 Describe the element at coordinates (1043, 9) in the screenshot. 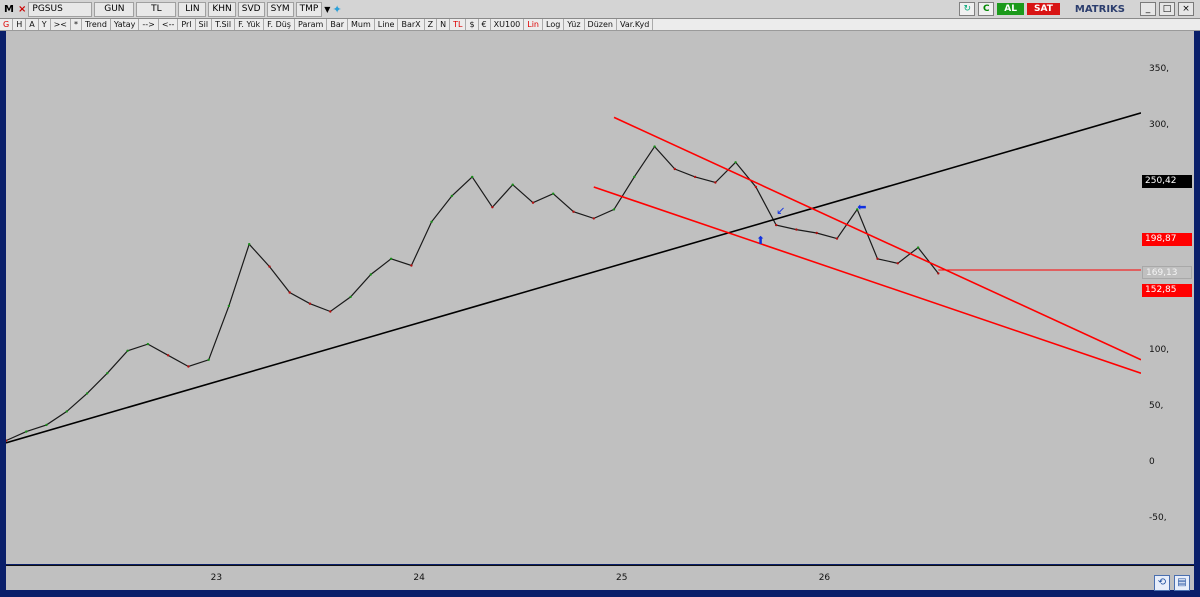

I see `sell-button: SAT` at that location.